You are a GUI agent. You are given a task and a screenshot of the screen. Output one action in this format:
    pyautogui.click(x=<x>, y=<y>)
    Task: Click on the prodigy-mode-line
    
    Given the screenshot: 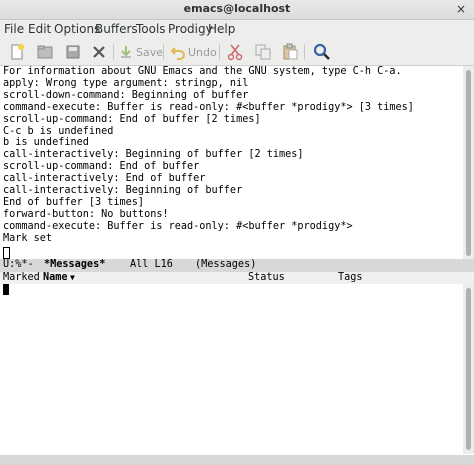 What is the action you would take?
    pyautogui.click(x=237, y=460)
    